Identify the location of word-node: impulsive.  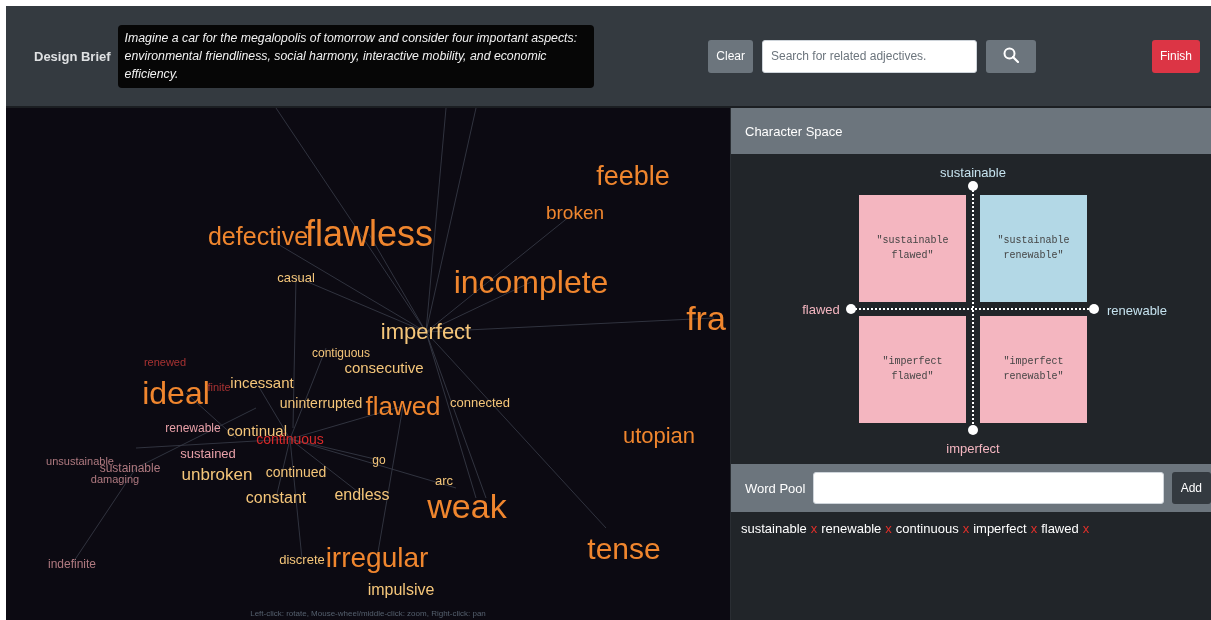
(401, 590).